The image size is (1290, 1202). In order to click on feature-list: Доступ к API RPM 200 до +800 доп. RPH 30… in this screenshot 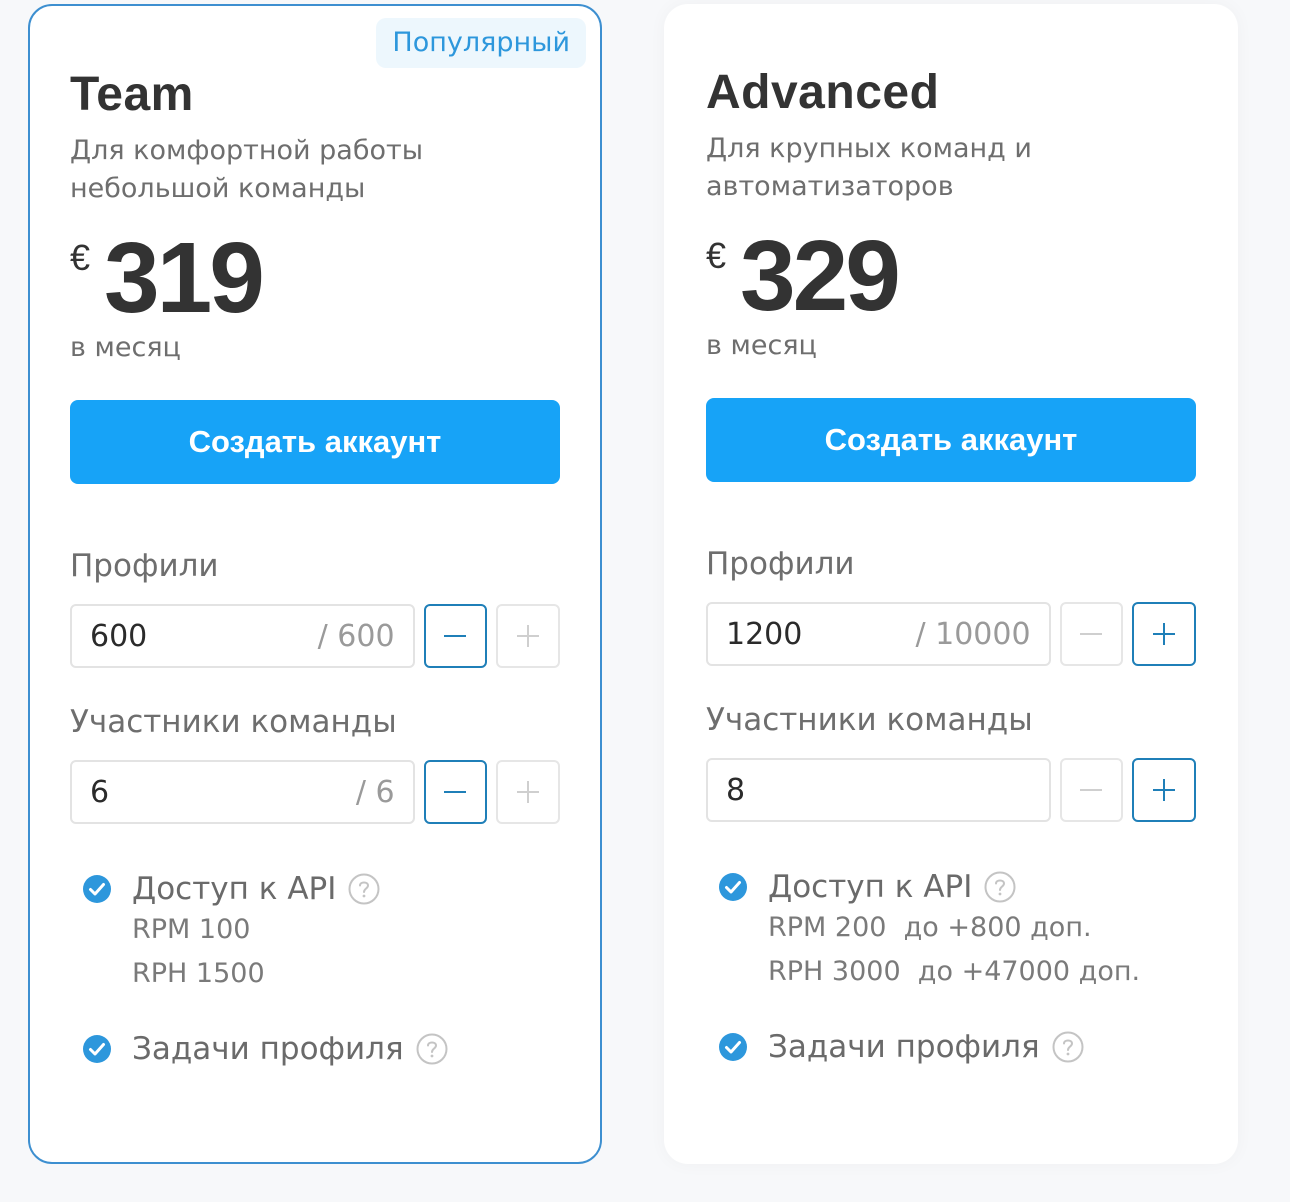, I will do `click(951, 967)`.